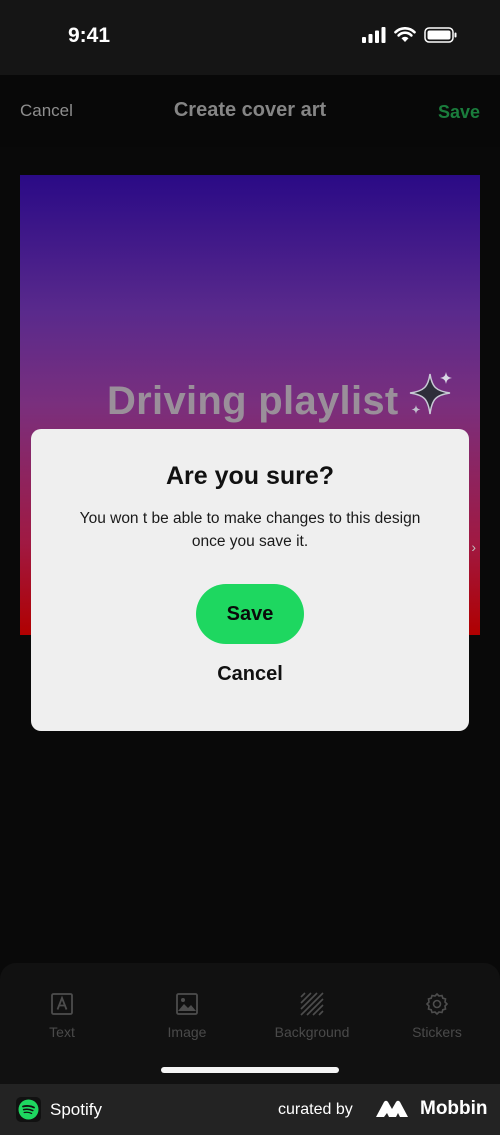  I want to click on status-icons, so click(410, 35).